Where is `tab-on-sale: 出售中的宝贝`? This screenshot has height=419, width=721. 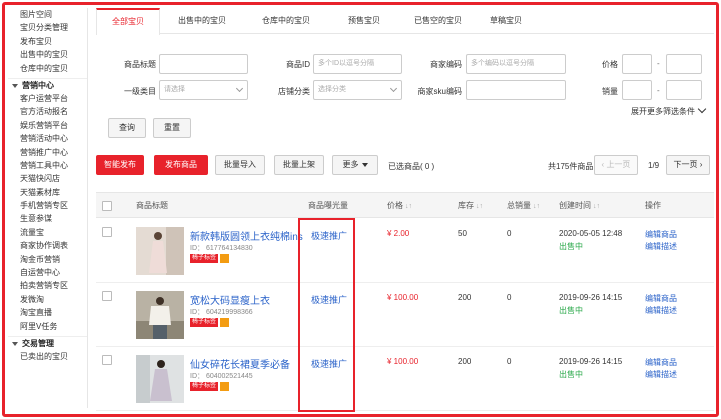
tab-on-sale: 出售中的宝贝 is located at coordinates (202, 21).